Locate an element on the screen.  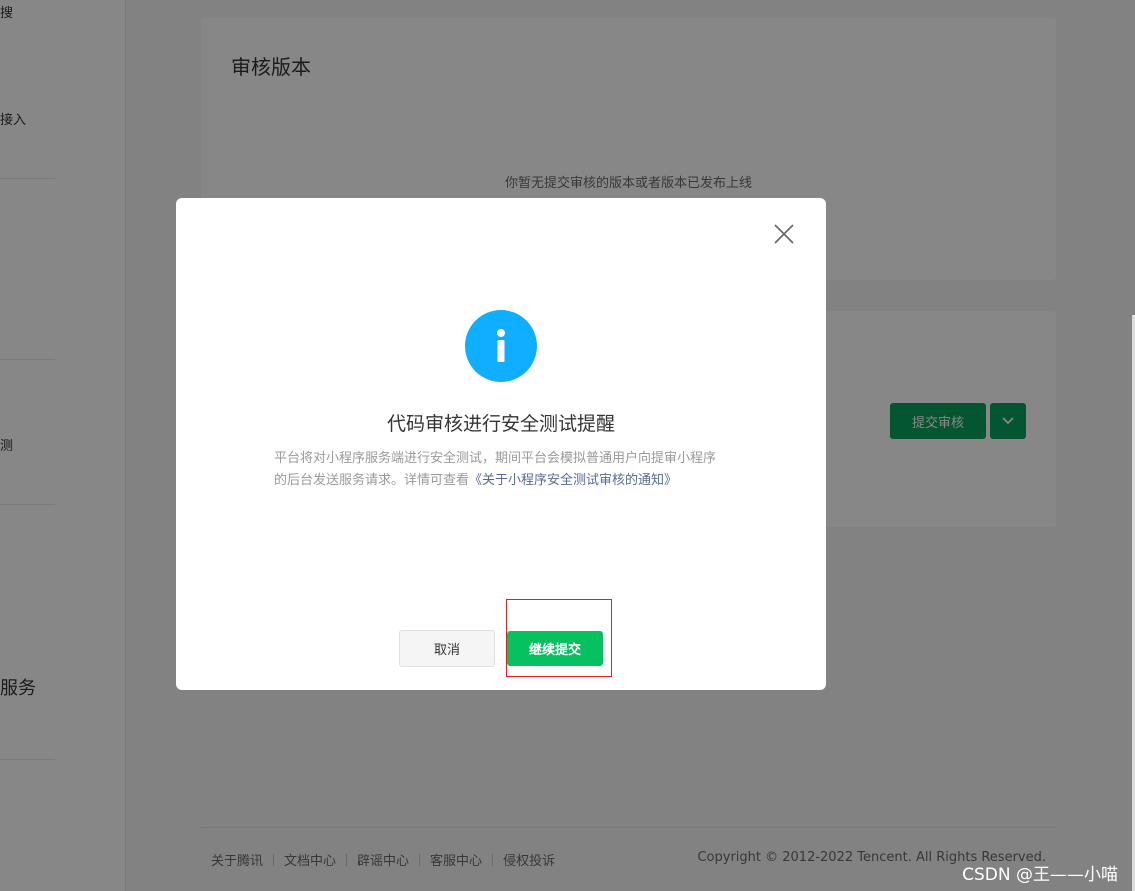
watermark-text: CSDN @王——小喵 is located at coordinates (1040, 875).